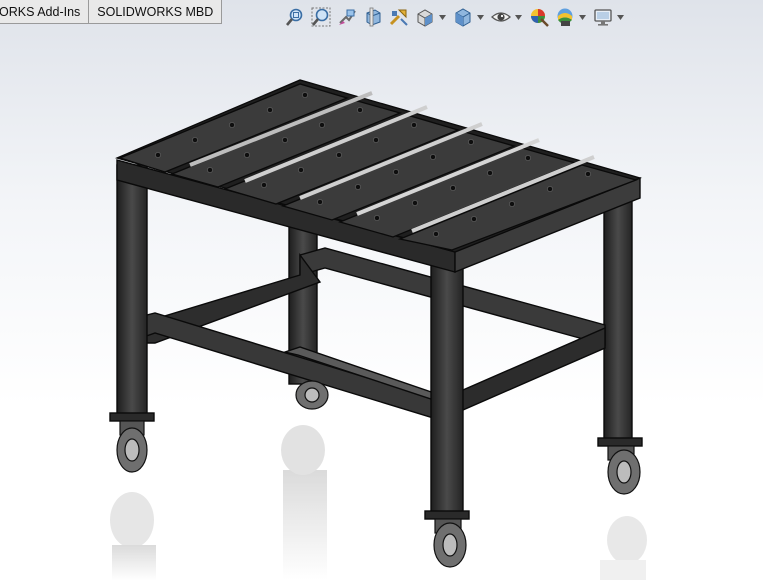  I want to click on command-manager-tabs: ORKS Add-Ins SOLIDWORKS MBD, so click(111, 13).